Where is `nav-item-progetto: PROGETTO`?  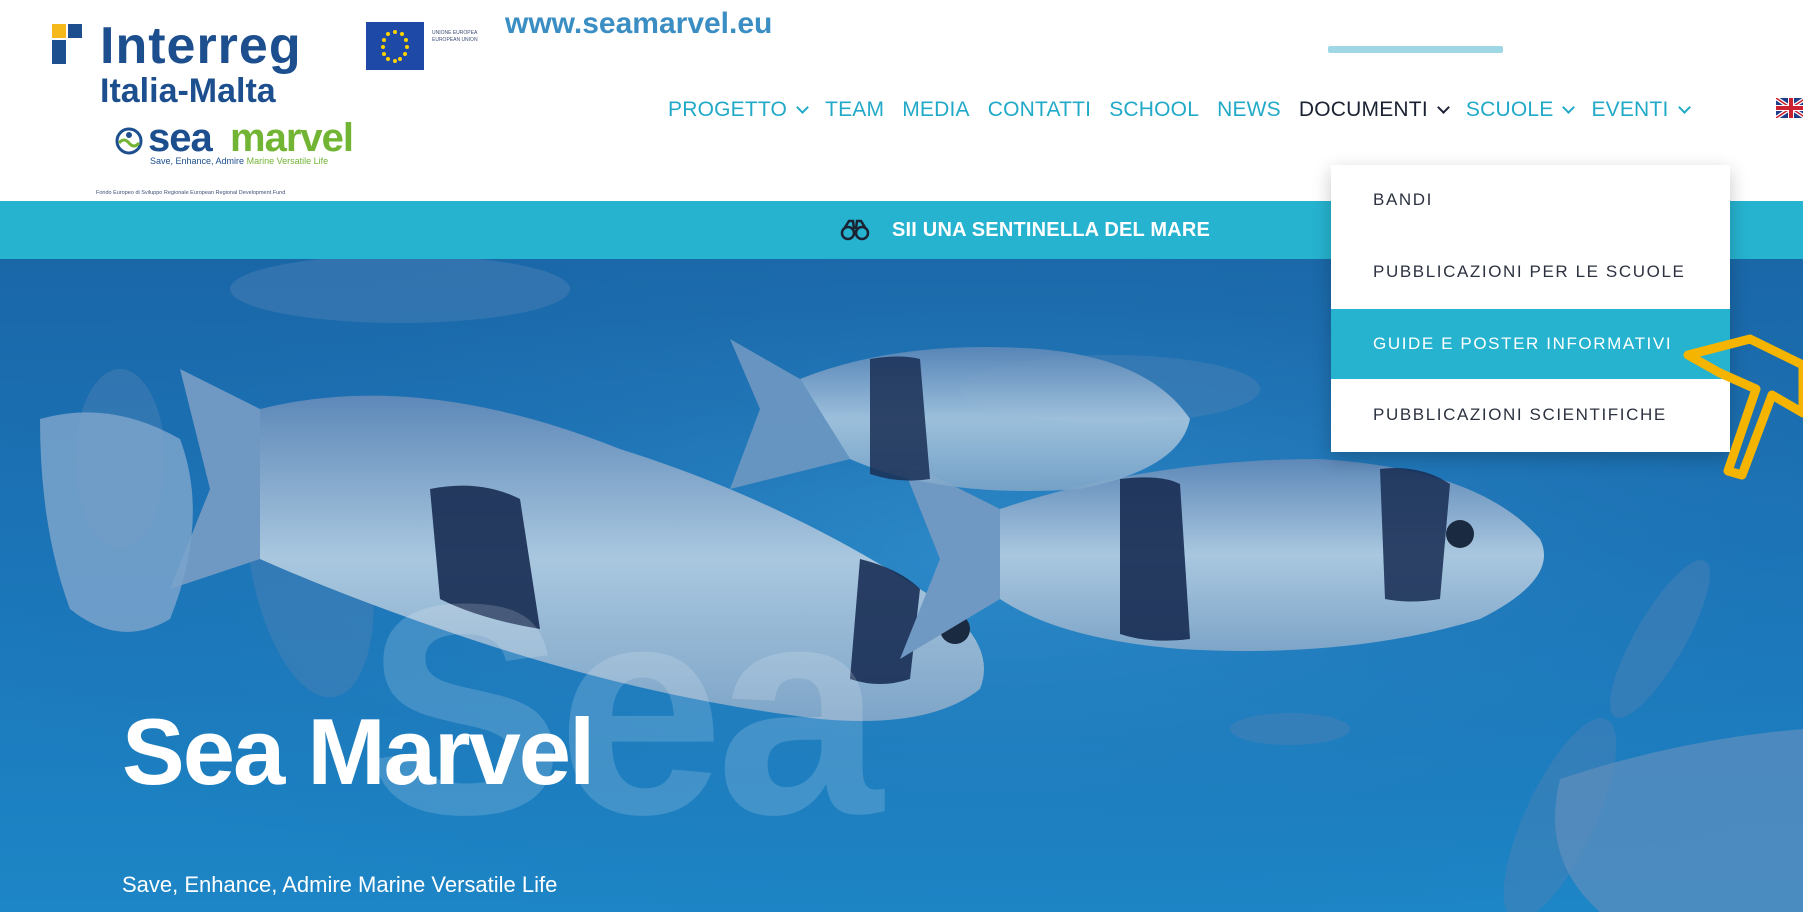 nav-item-progetto: PROGETTO is located at coordinates (738, 110).